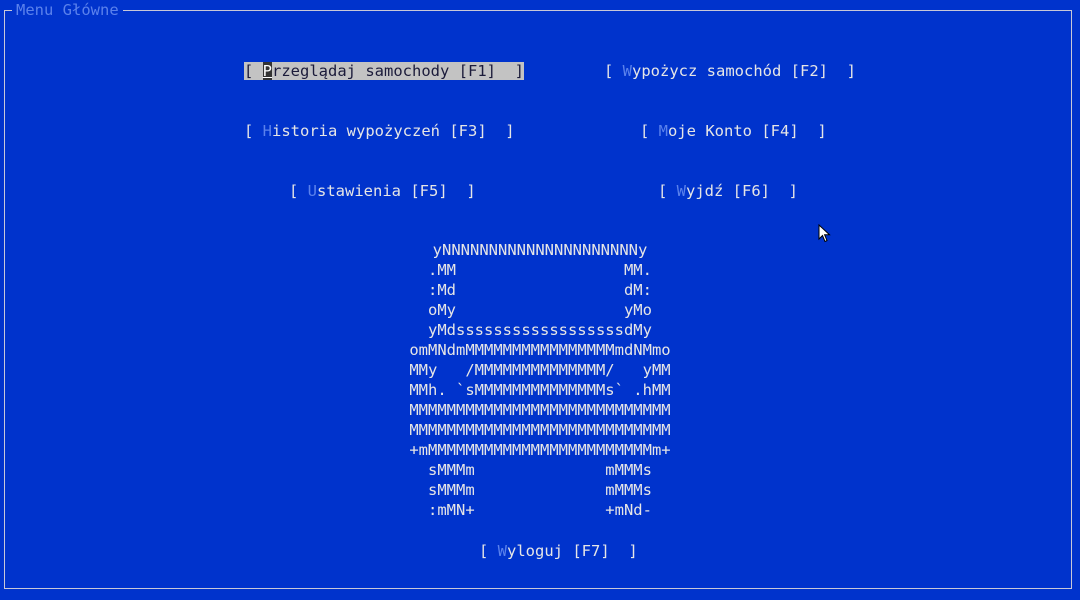  I want to click on browse-cars-button: [ Przeglądaj samochody [F1] ], so click(384, 71).